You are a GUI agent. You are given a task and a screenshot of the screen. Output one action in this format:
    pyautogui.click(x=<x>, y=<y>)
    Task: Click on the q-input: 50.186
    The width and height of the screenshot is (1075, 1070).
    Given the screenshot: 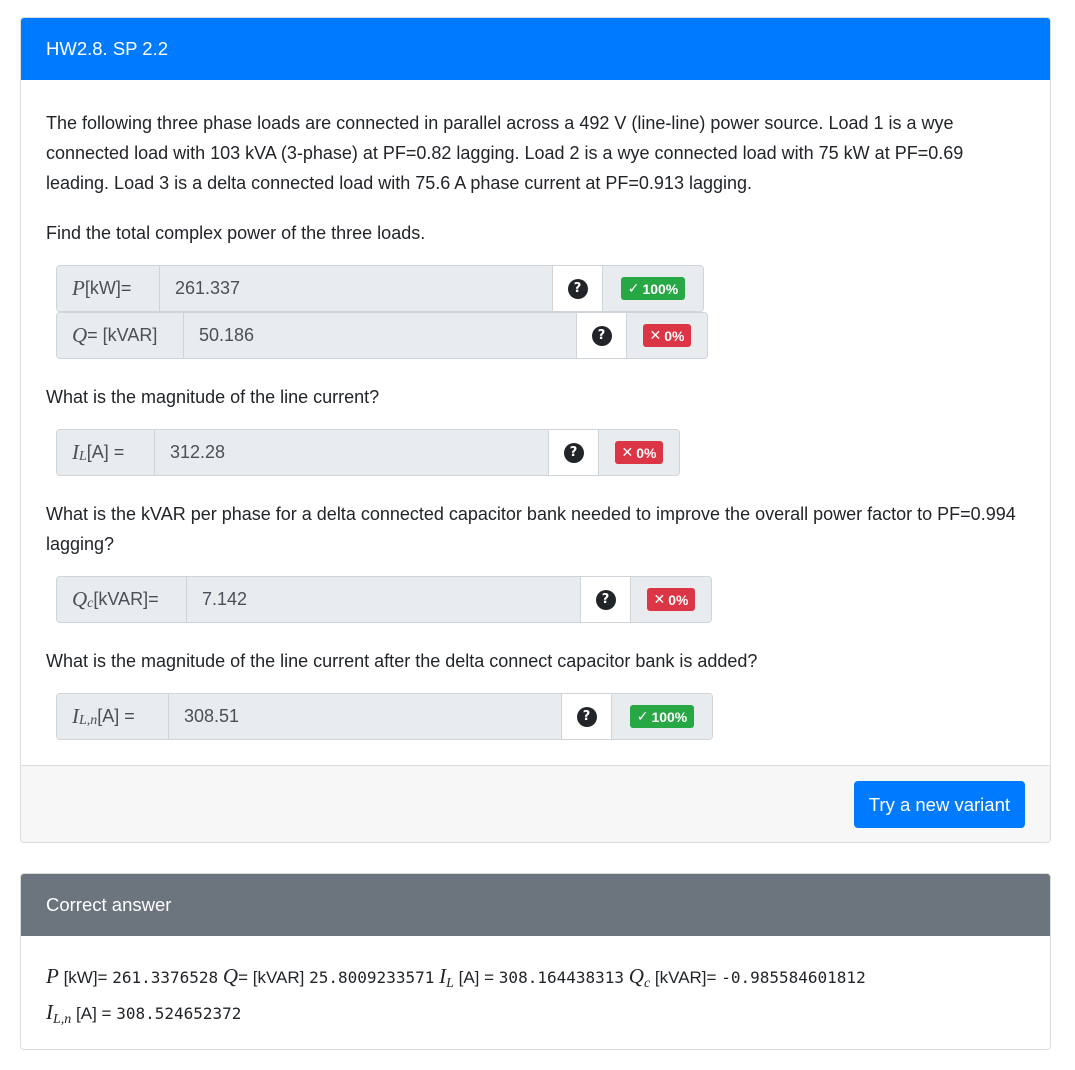 What is the action you would take?
    pyautogui.click(x=380, y=335)
    